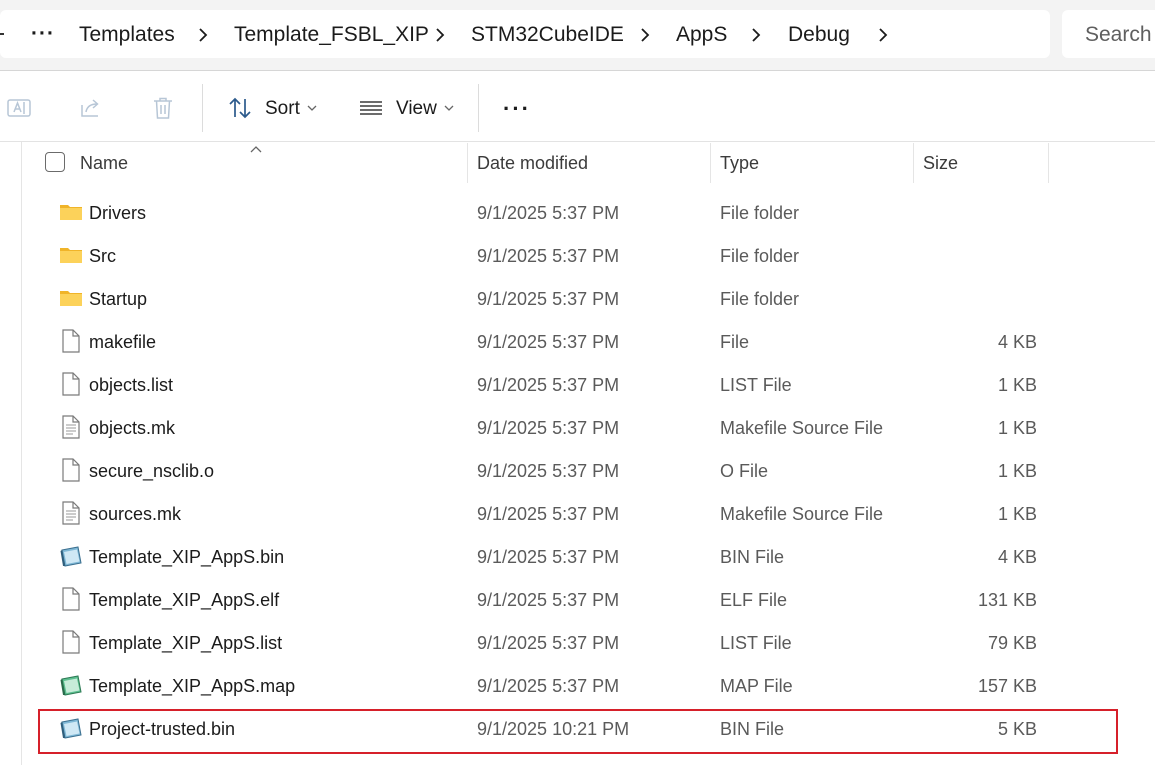  What do you see at coordinates (91, 108) in the screenshot?
I see `share-icon` at bounding box center [91, 108].